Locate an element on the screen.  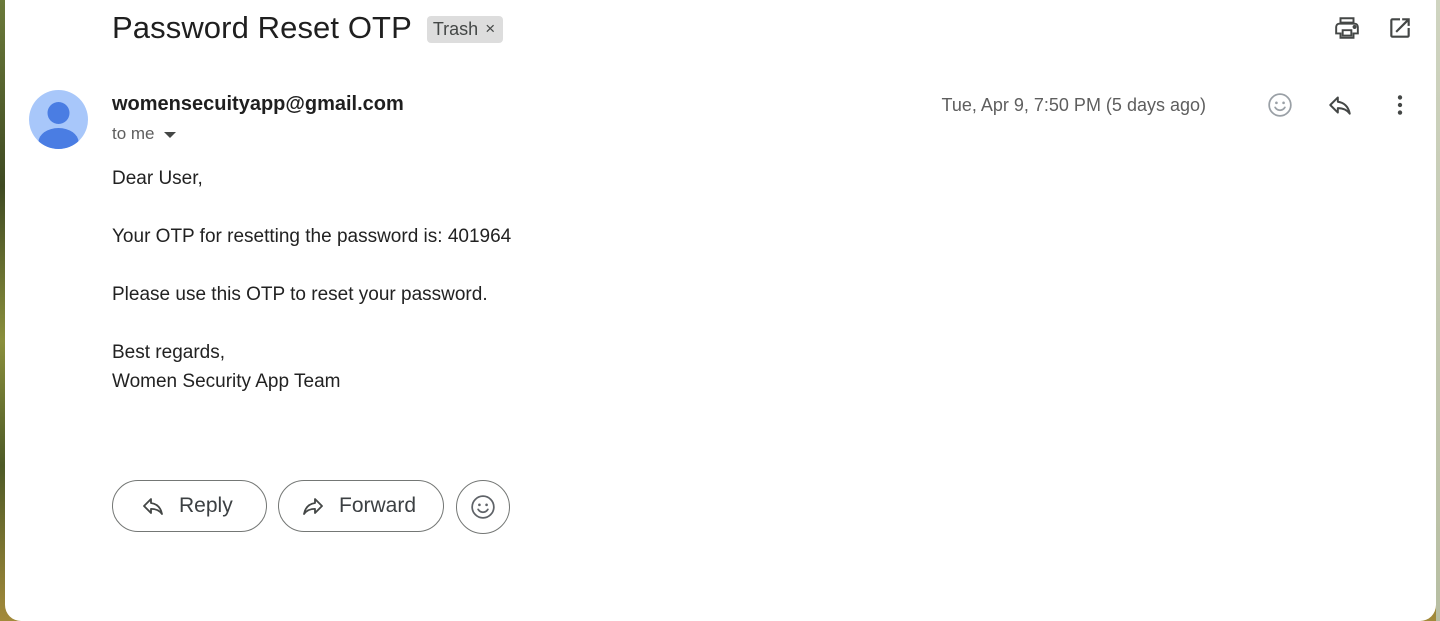
subject-row: Password Reset OTP Trash × is located at coordinates (308, 28).